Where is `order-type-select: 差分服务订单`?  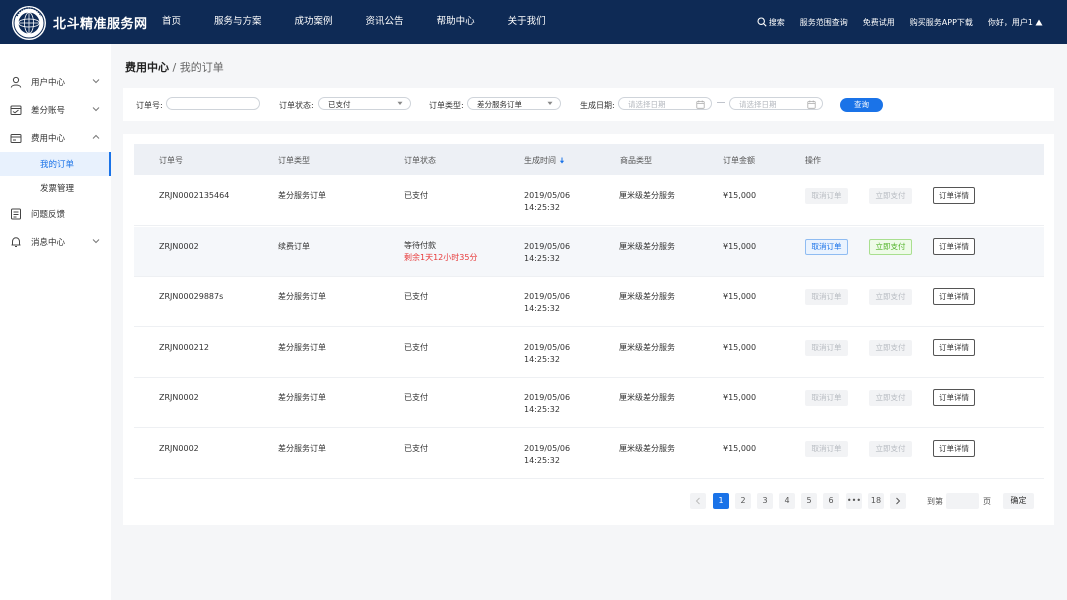 order-type-select: 差分服务订单 is located at coordinates (514, 103).